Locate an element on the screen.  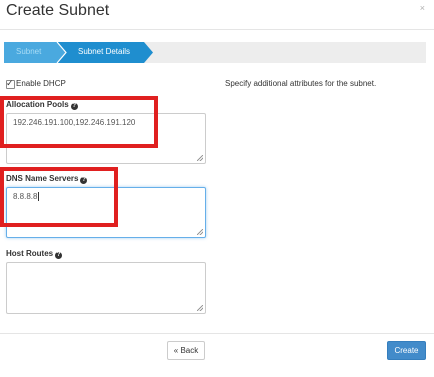
allocation-pools-value: 192.246.191.100,192.246.191.120 is located at coordinates (74, 122).